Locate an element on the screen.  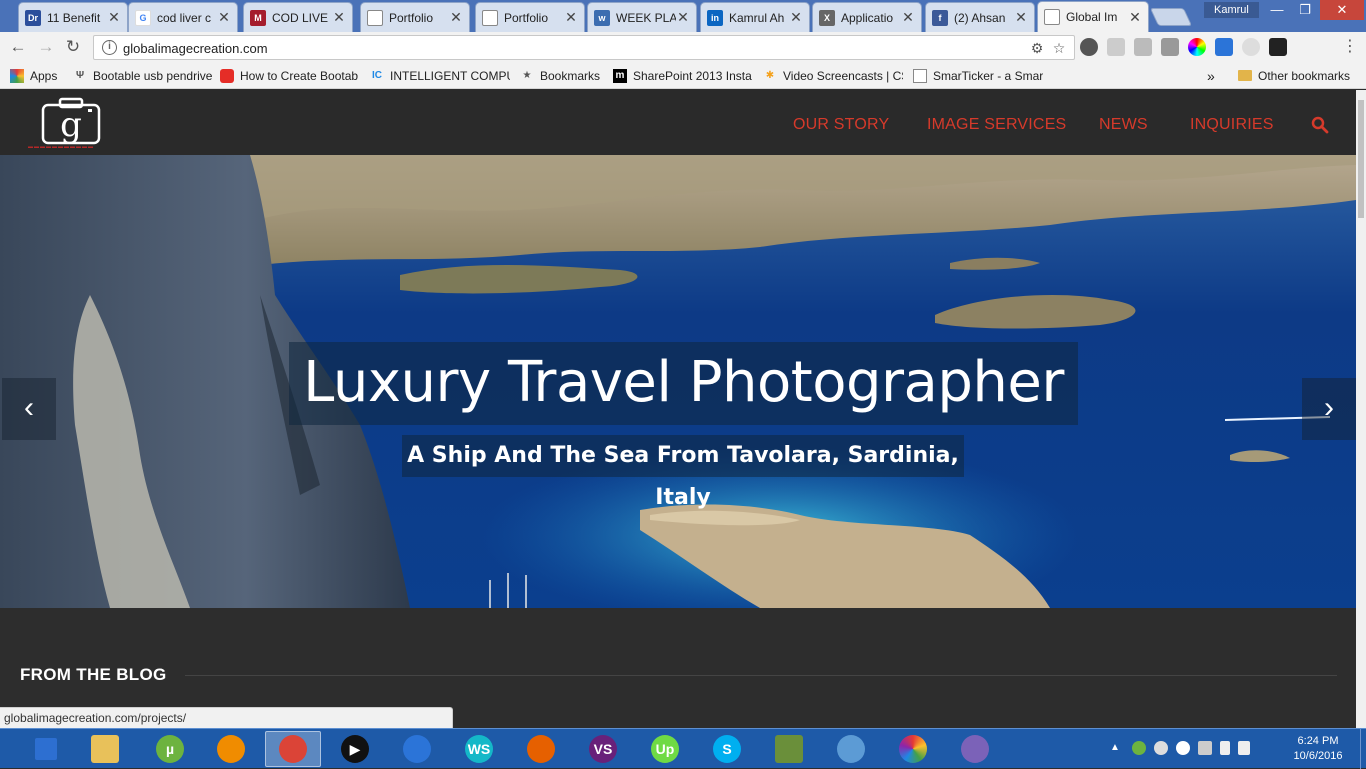
bookmark-item: Ψ Bootable usb pendrive is located at coordinates (143, 75).